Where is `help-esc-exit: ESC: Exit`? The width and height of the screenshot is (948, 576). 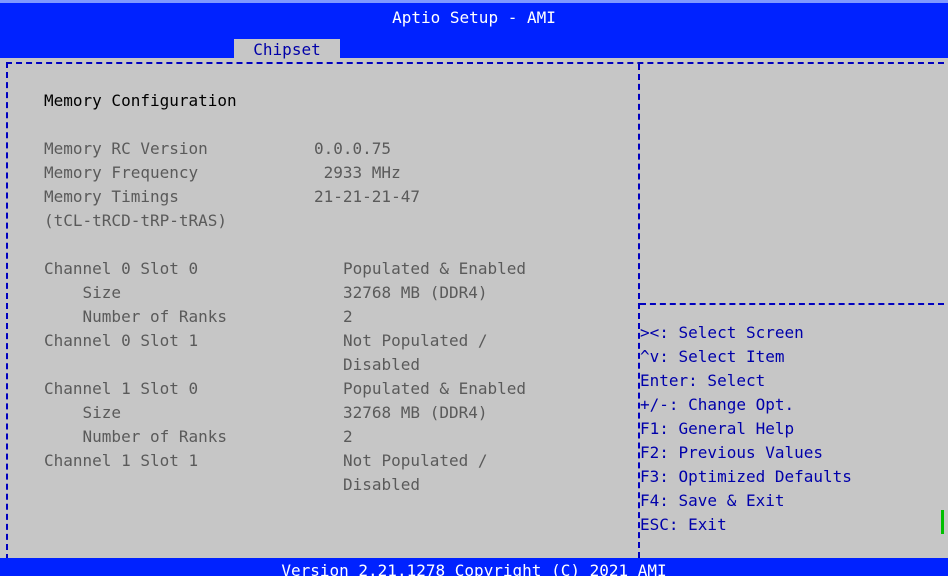 help-esc-exit: ESC: Exit is located at coordinates (683, 524).